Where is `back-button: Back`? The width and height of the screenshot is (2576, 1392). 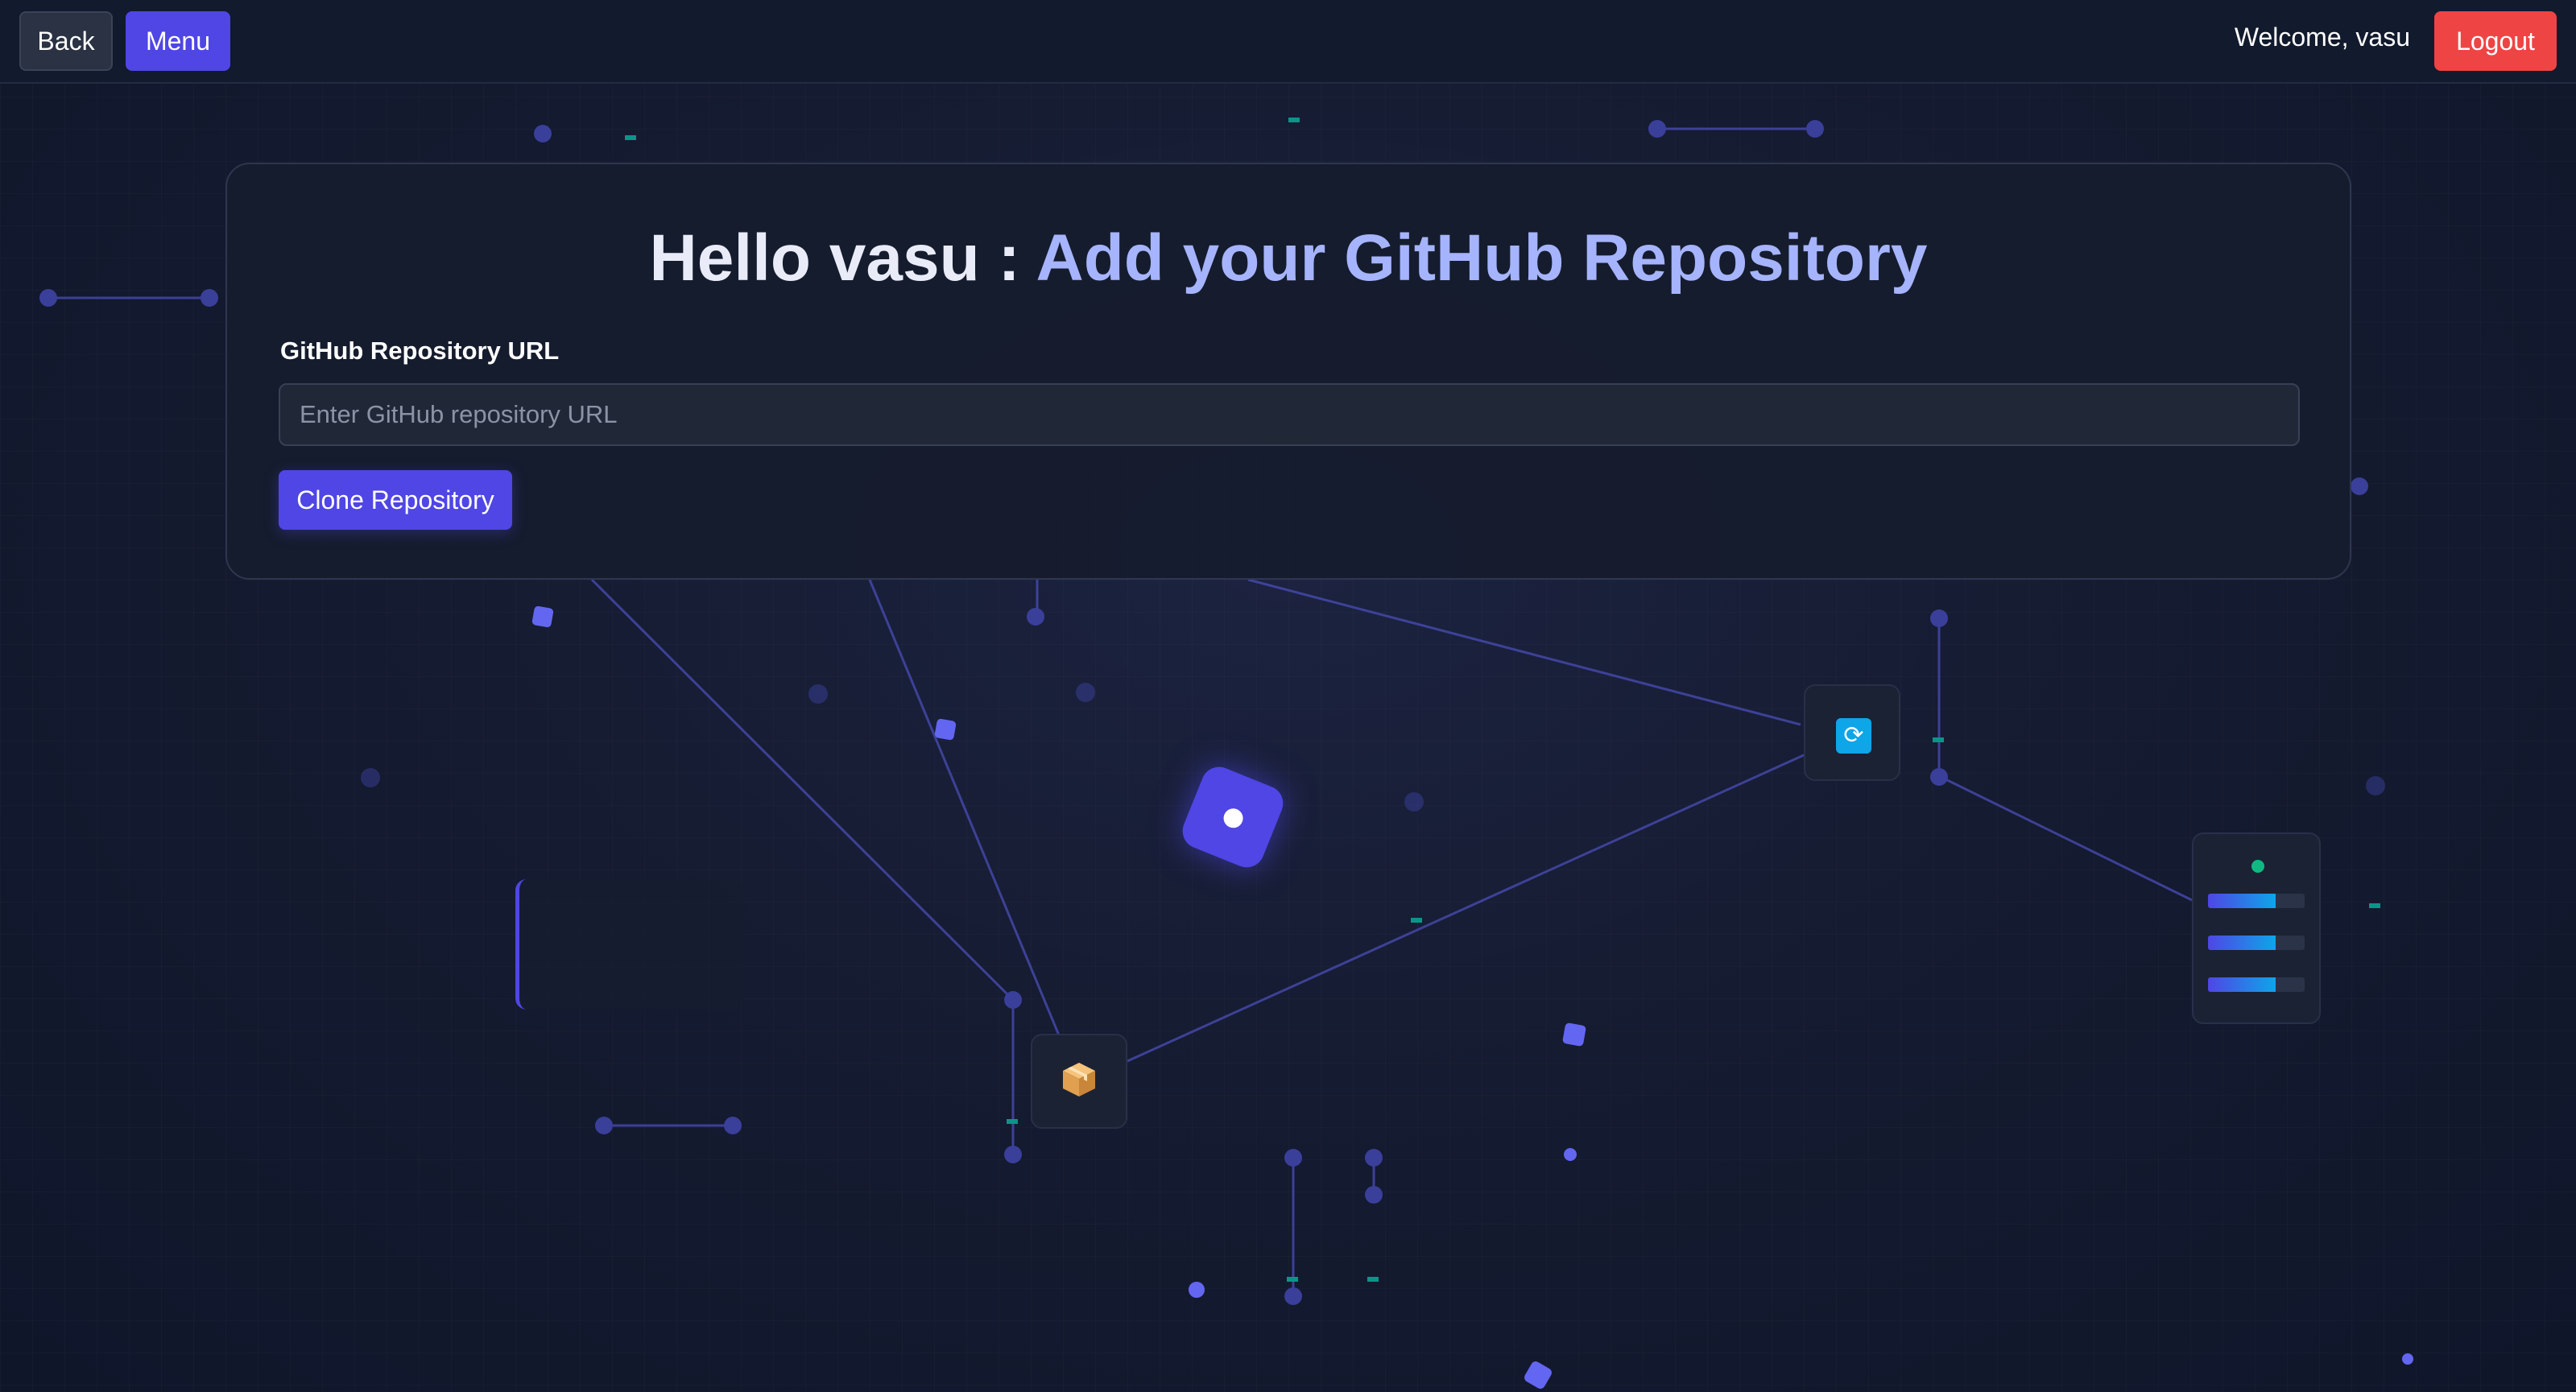 back-button: Back is located at coordinates (66, 41).